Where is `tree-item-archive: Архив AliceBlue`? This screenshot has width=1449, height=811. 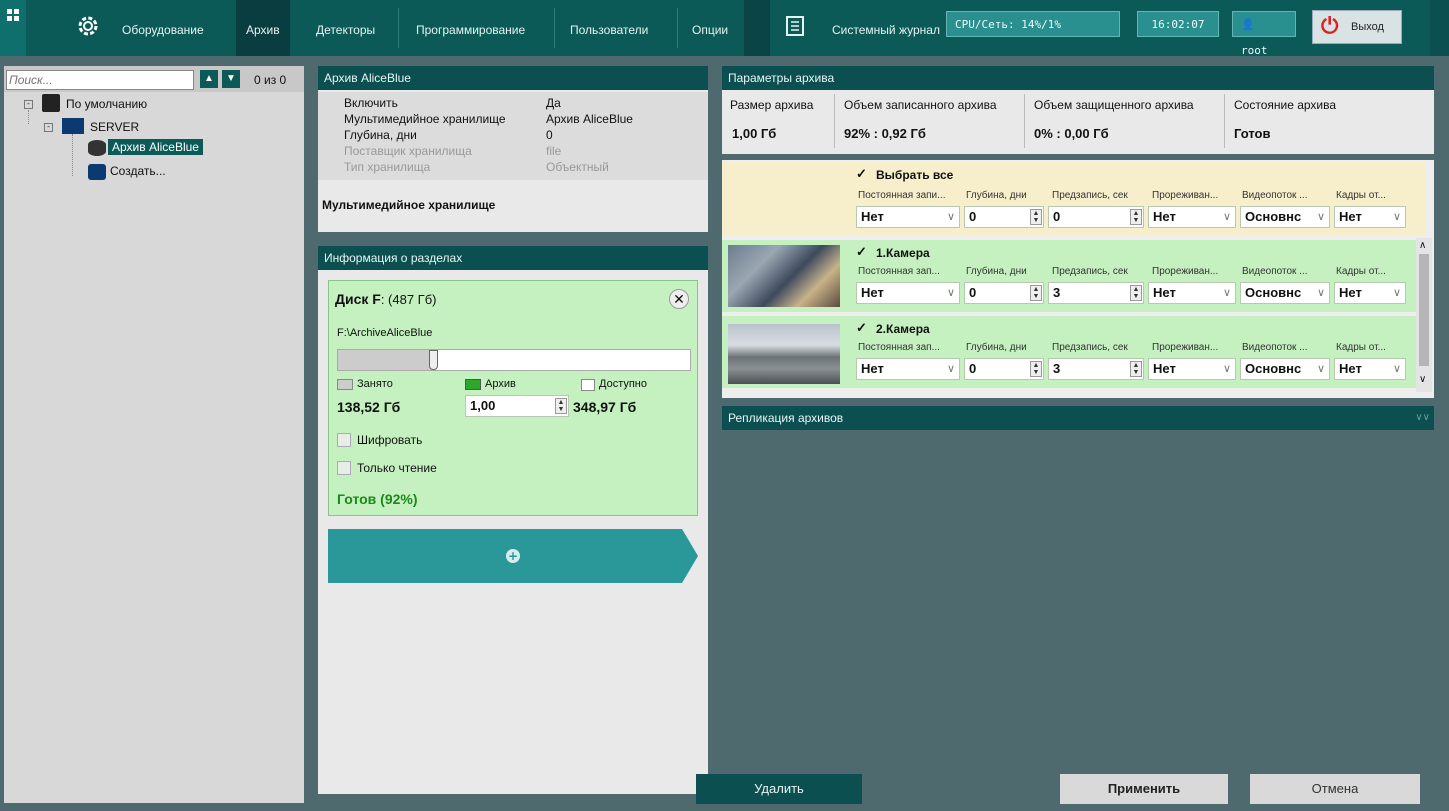 tree-item-archive: Архив AliceBlue is located at coordinates (155, 147).